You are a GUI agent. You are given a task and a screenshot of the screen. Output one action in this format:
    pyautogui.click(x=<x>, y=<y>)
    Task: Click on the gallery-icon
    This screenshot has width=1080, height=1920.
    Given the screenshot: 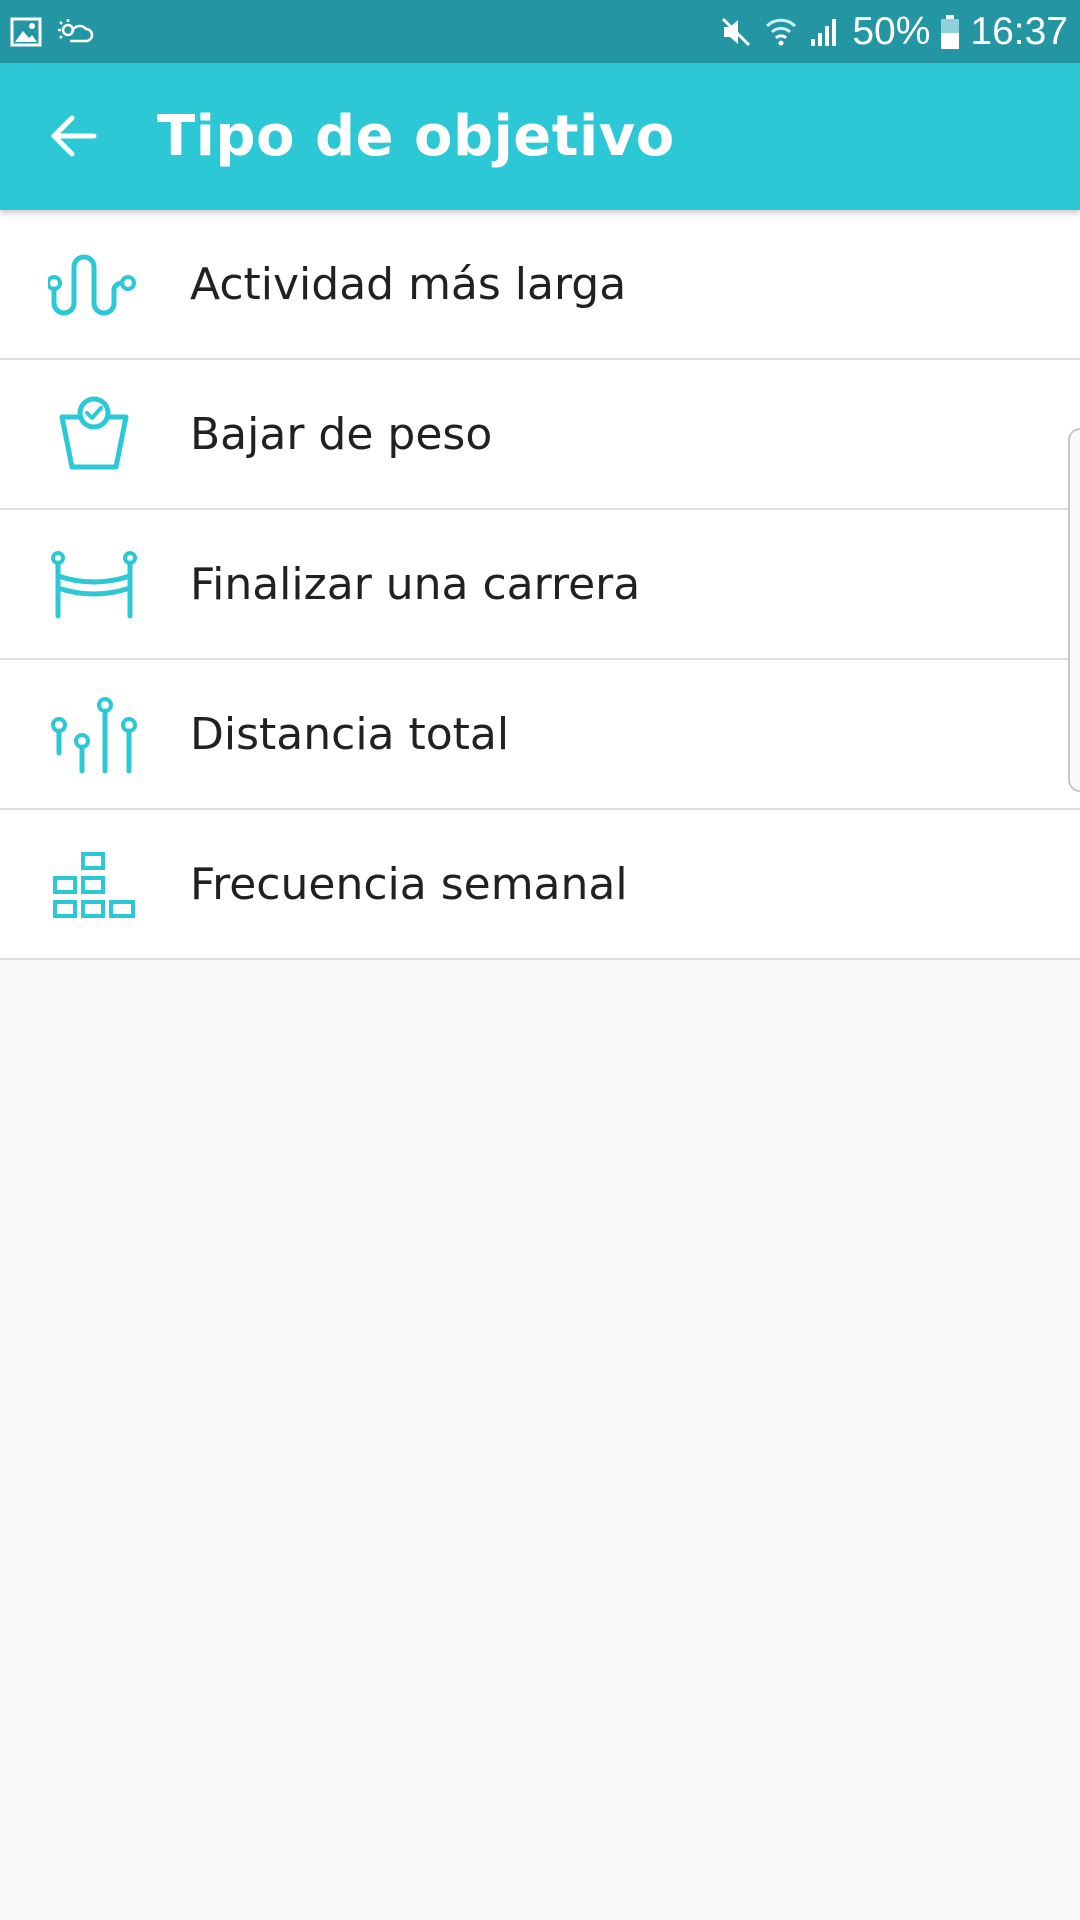 What is the action you would take?
    pyautogui.click(x=26, y=32)
    